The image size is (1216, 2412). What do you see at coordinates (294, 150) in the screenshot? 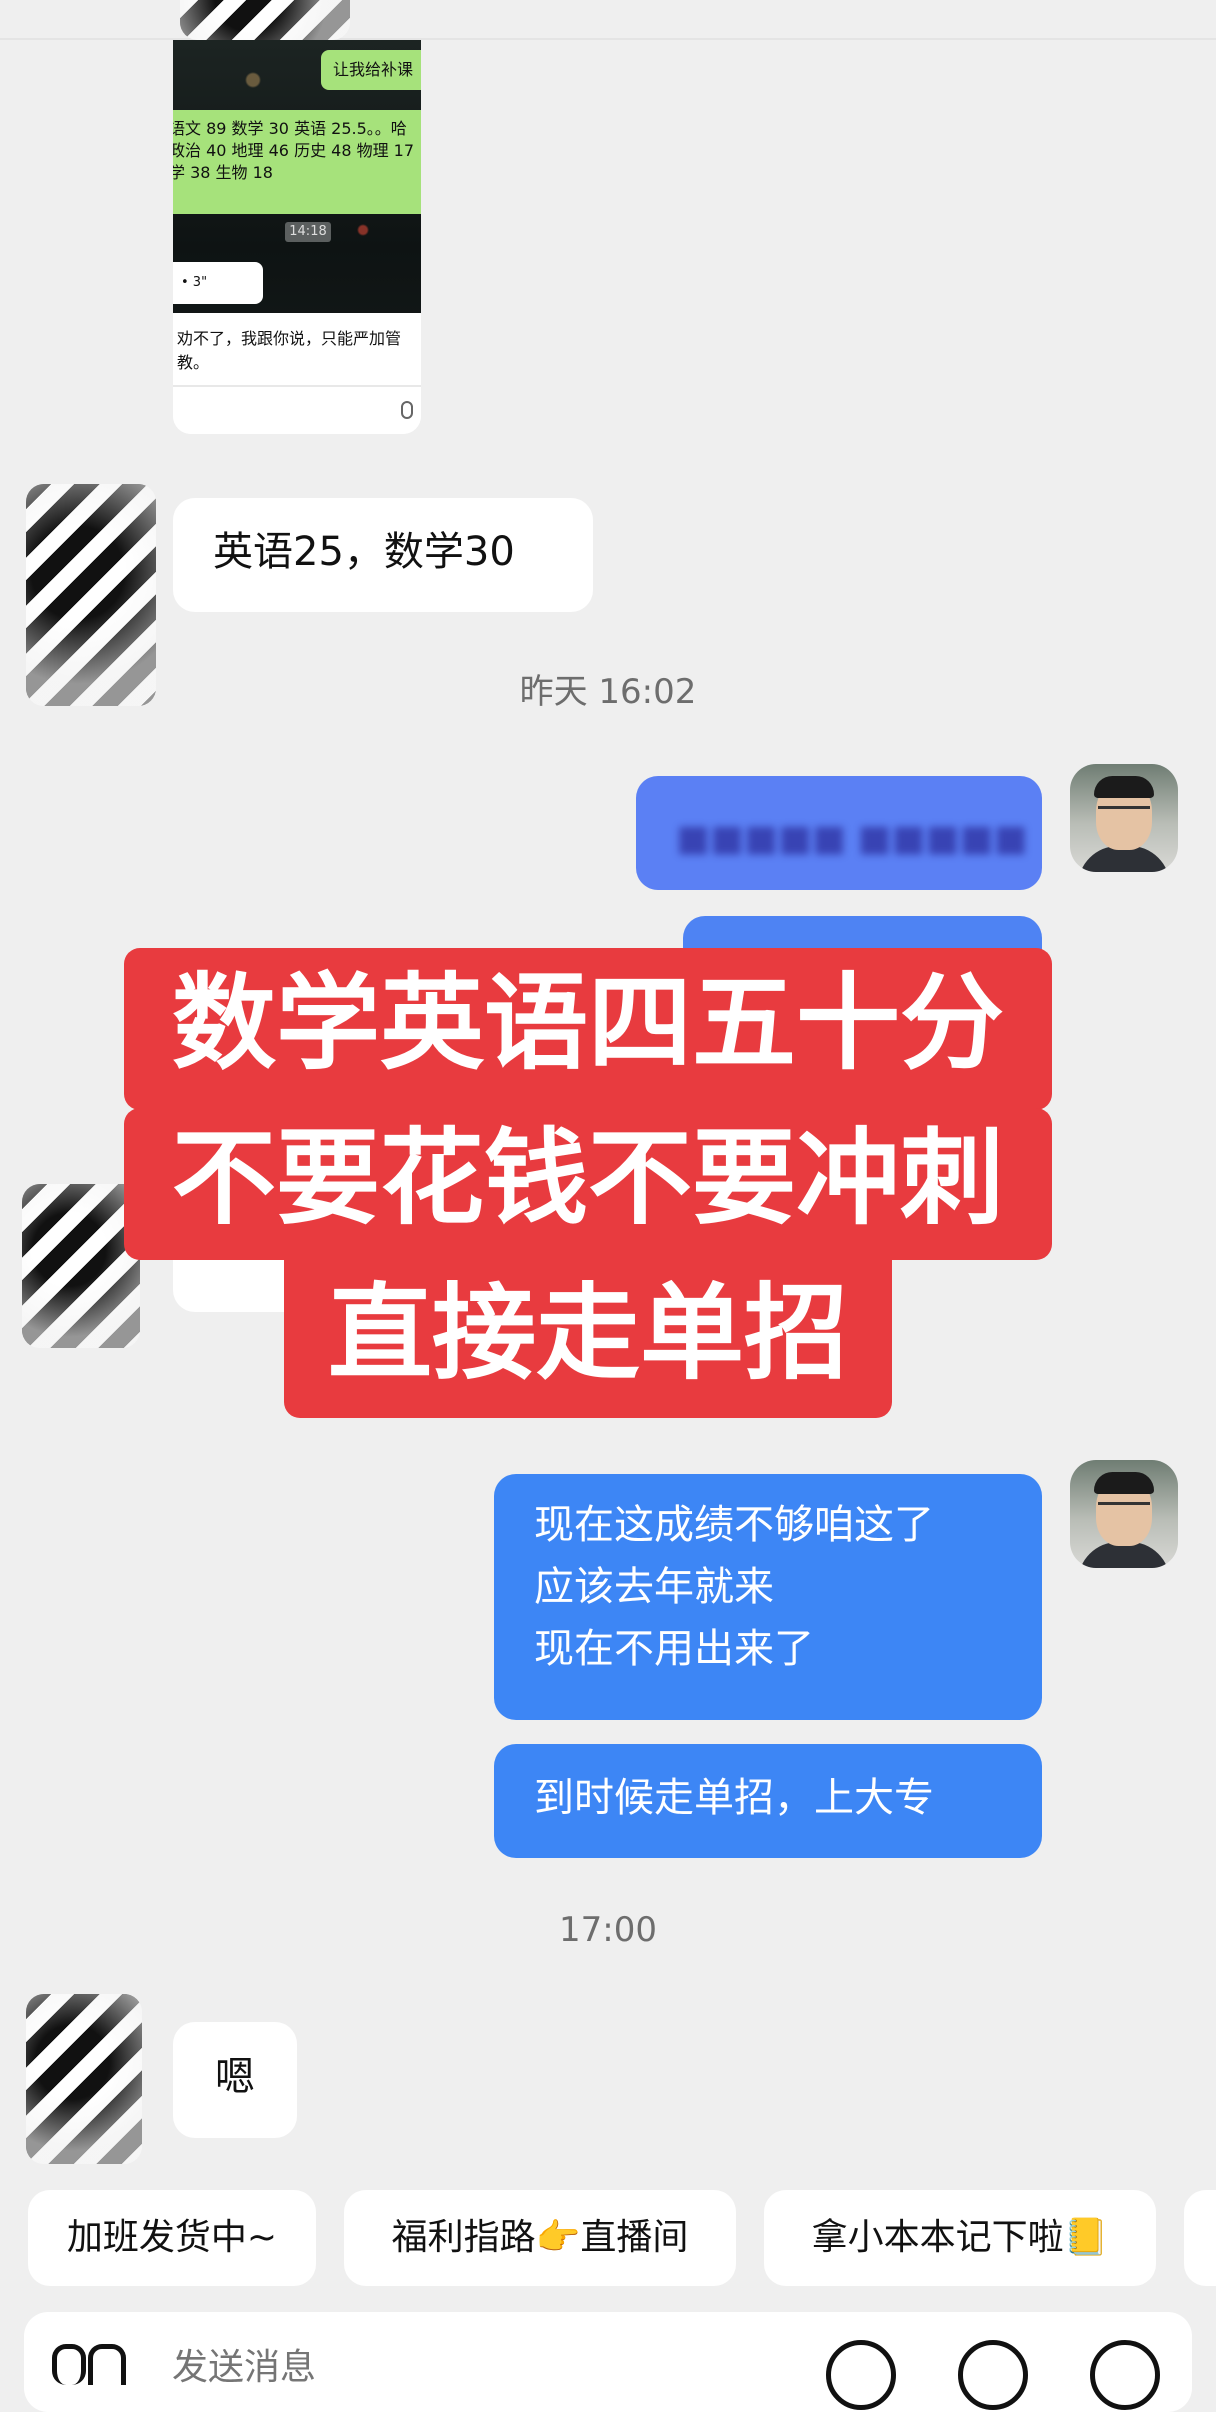
I see `score-line: 政治 40 地理 46 历史 48 物理 17` at bounding box center [294, 150].